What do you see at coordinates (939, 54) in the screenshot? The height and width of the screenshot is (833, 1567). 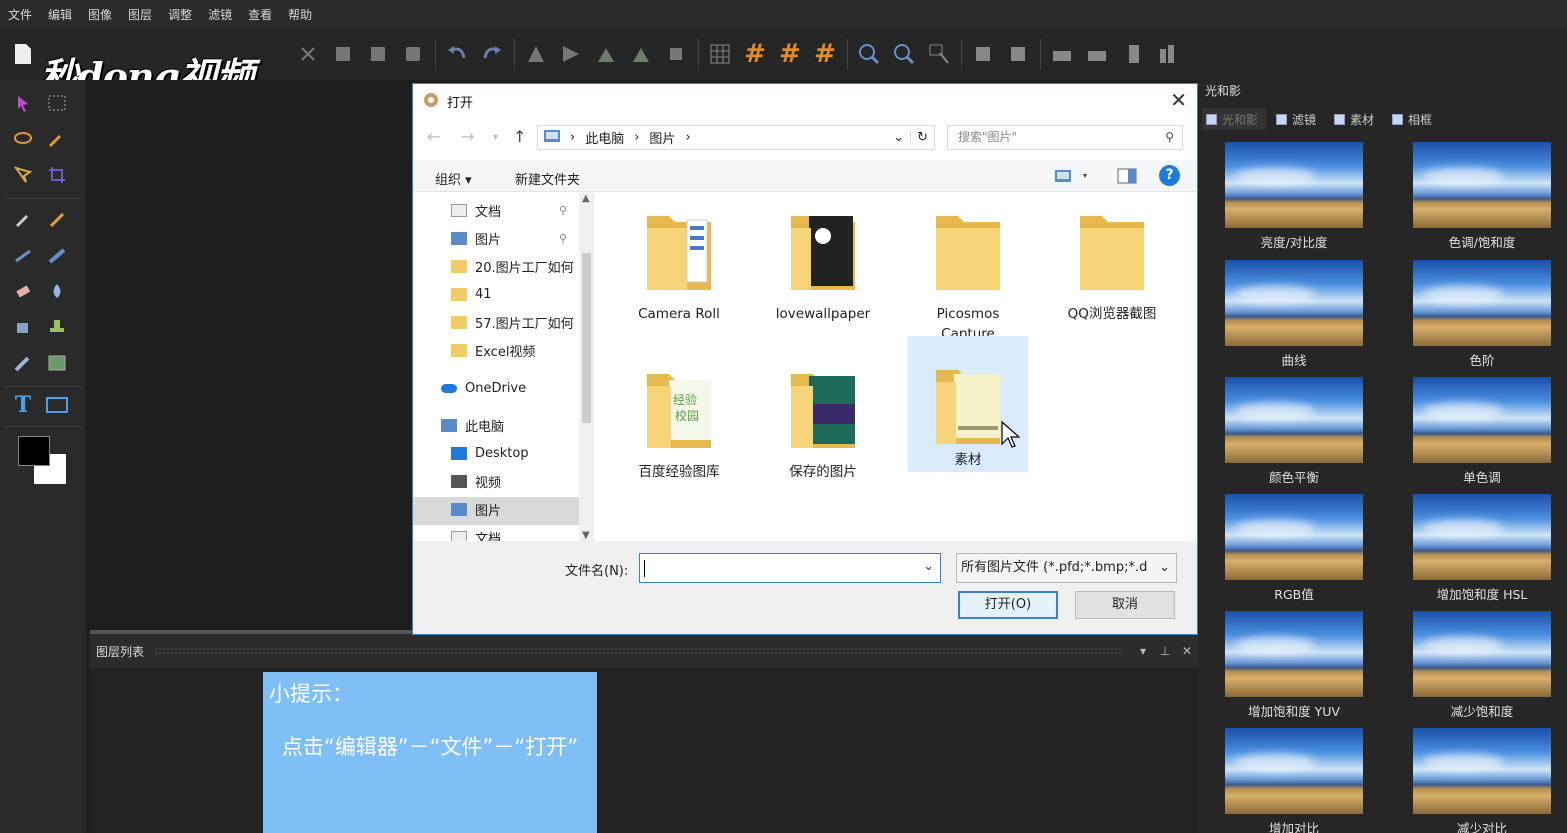 I see `select-pointer-icon` at bounding box center [939, 54].